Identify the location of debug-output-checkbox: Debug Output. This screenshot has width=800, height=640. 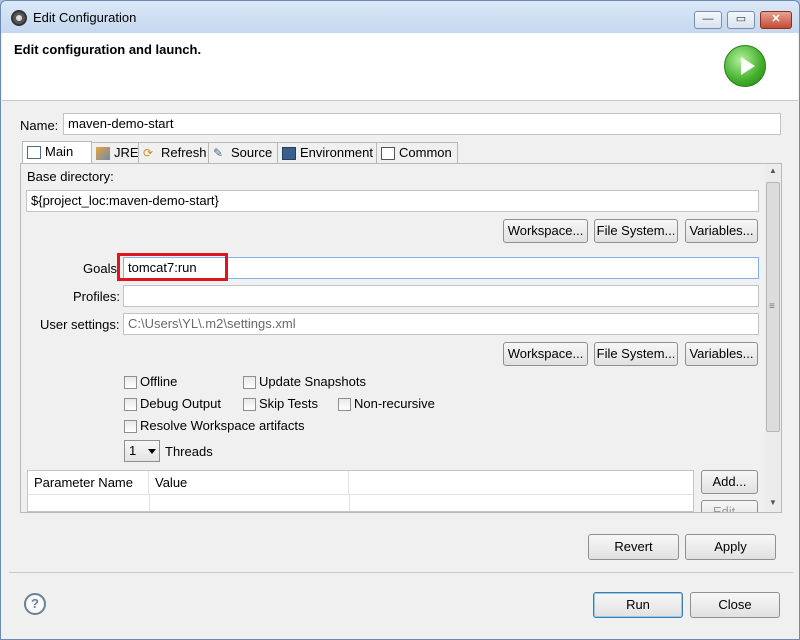
(172, 403).